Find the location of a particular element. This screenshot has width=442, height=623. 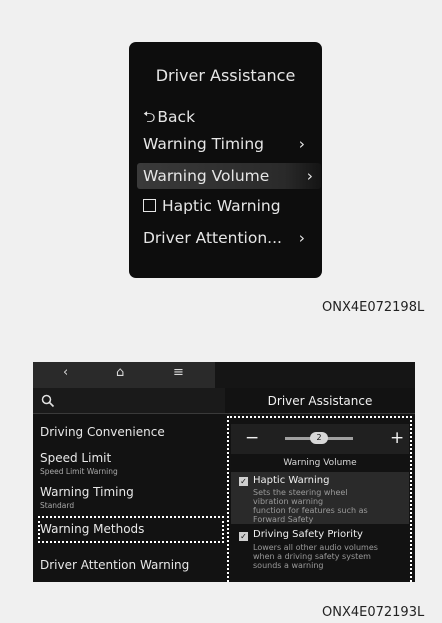

cluster-item-label: Warning Volume is located at coordinates (206, 176).